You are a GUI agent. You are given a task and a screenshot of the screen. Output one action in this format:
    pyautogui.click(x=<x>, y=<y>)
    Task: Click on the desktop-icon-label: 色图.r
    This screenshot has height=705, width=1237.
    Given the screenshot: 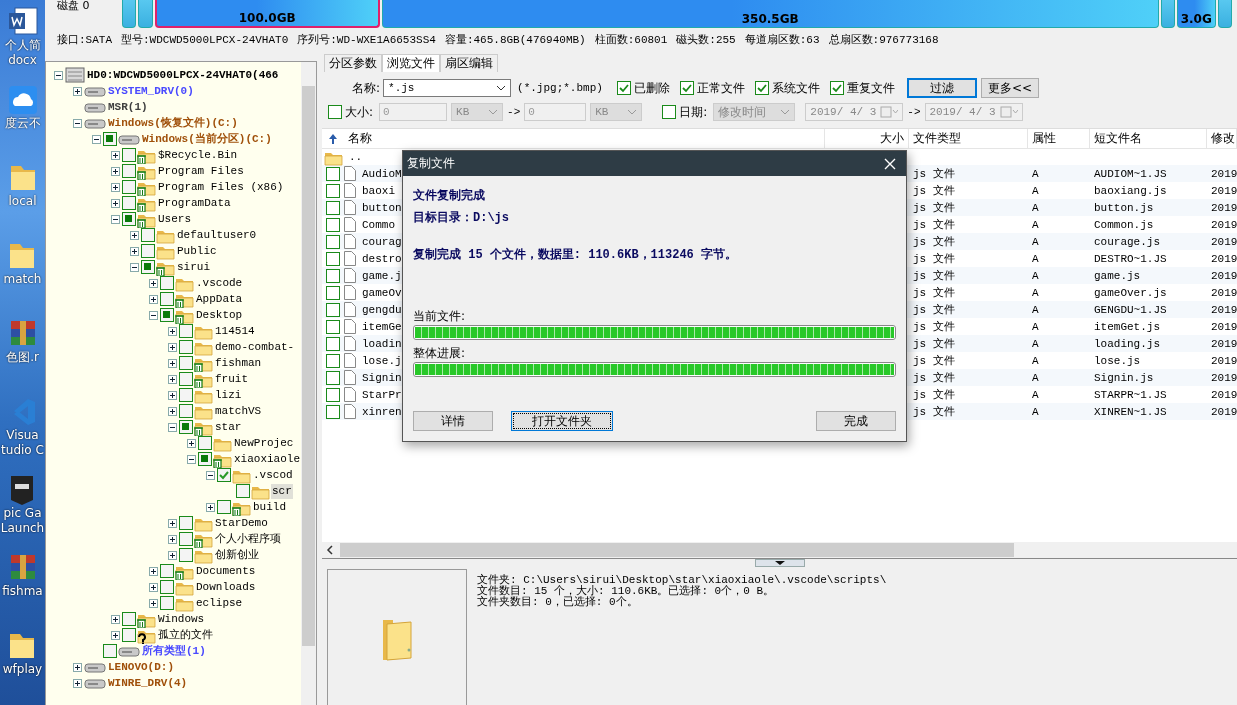 What is the action you would take?
    pyautogui.click(x=22, y=357)
    